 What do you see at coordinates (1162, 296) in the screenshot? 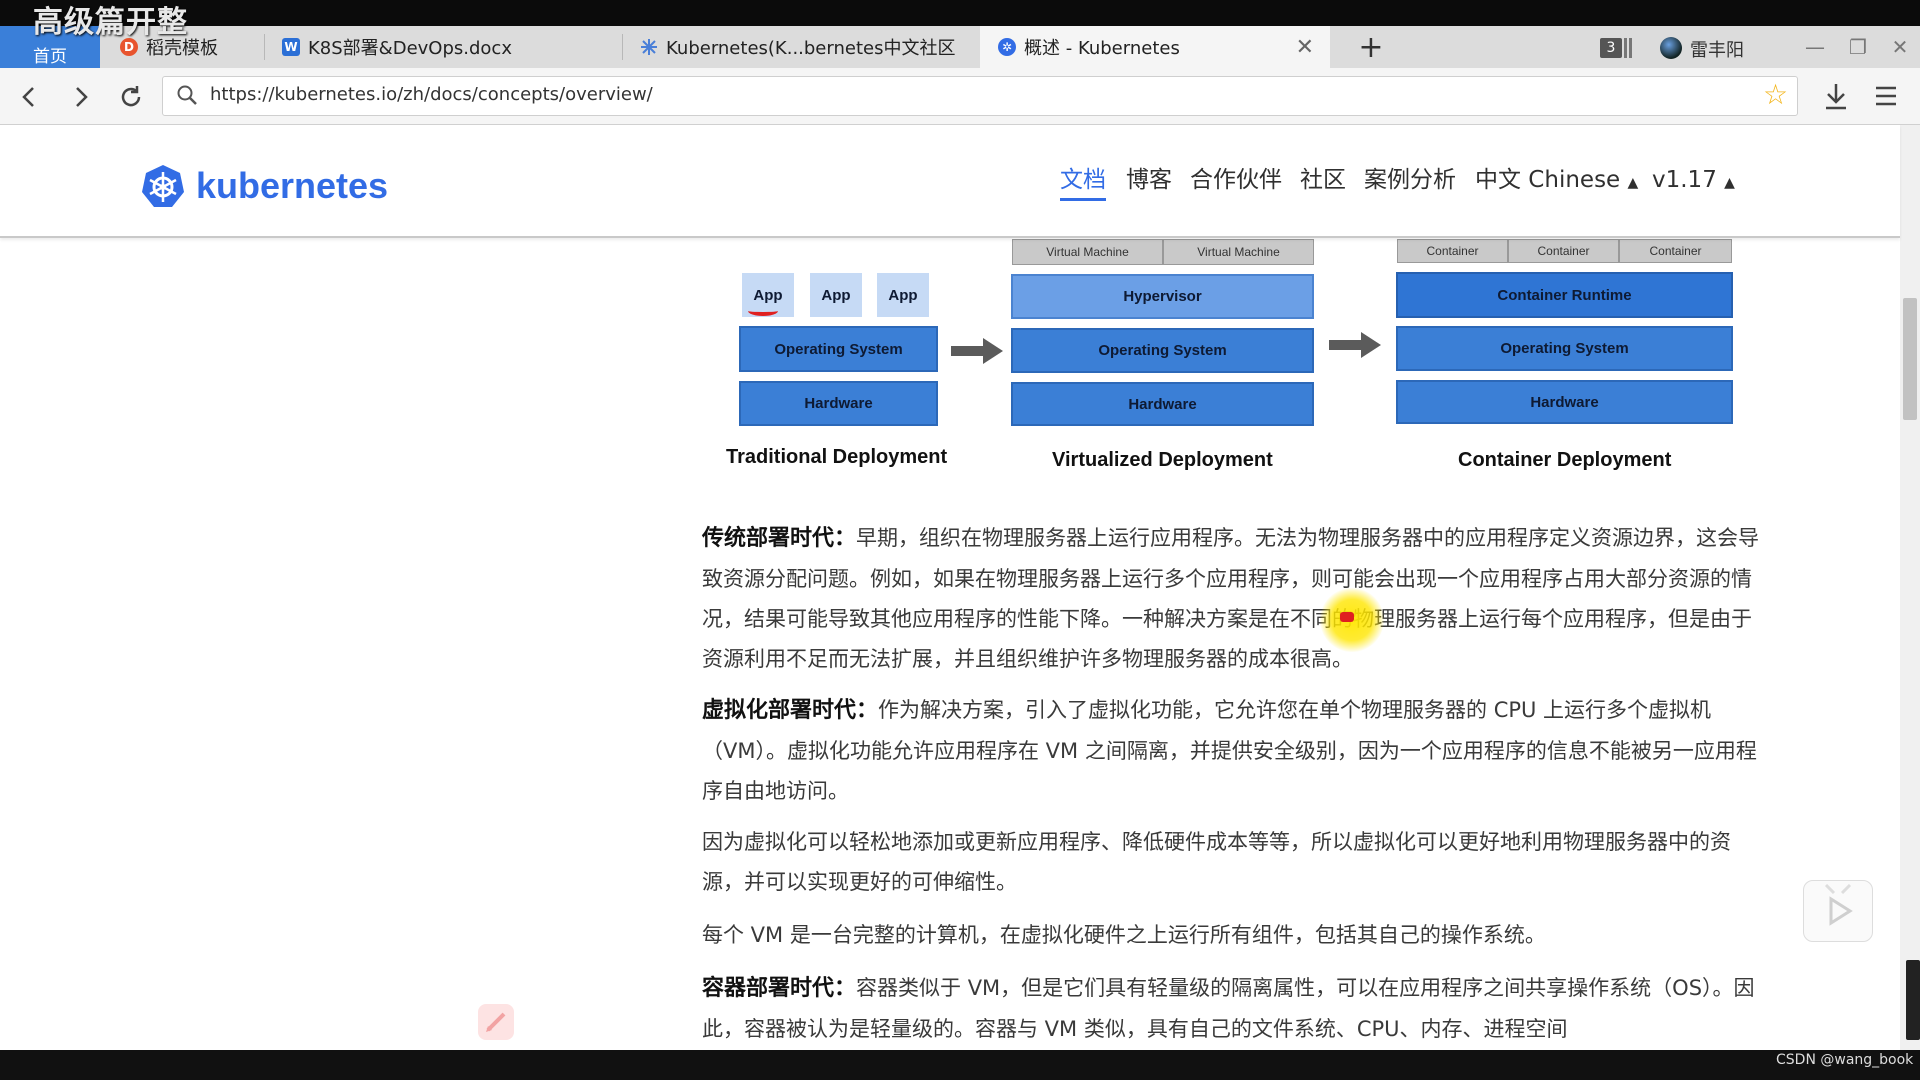
I see `hypervisor-layer: Hypervisor` at bounding box center [1162, 296].